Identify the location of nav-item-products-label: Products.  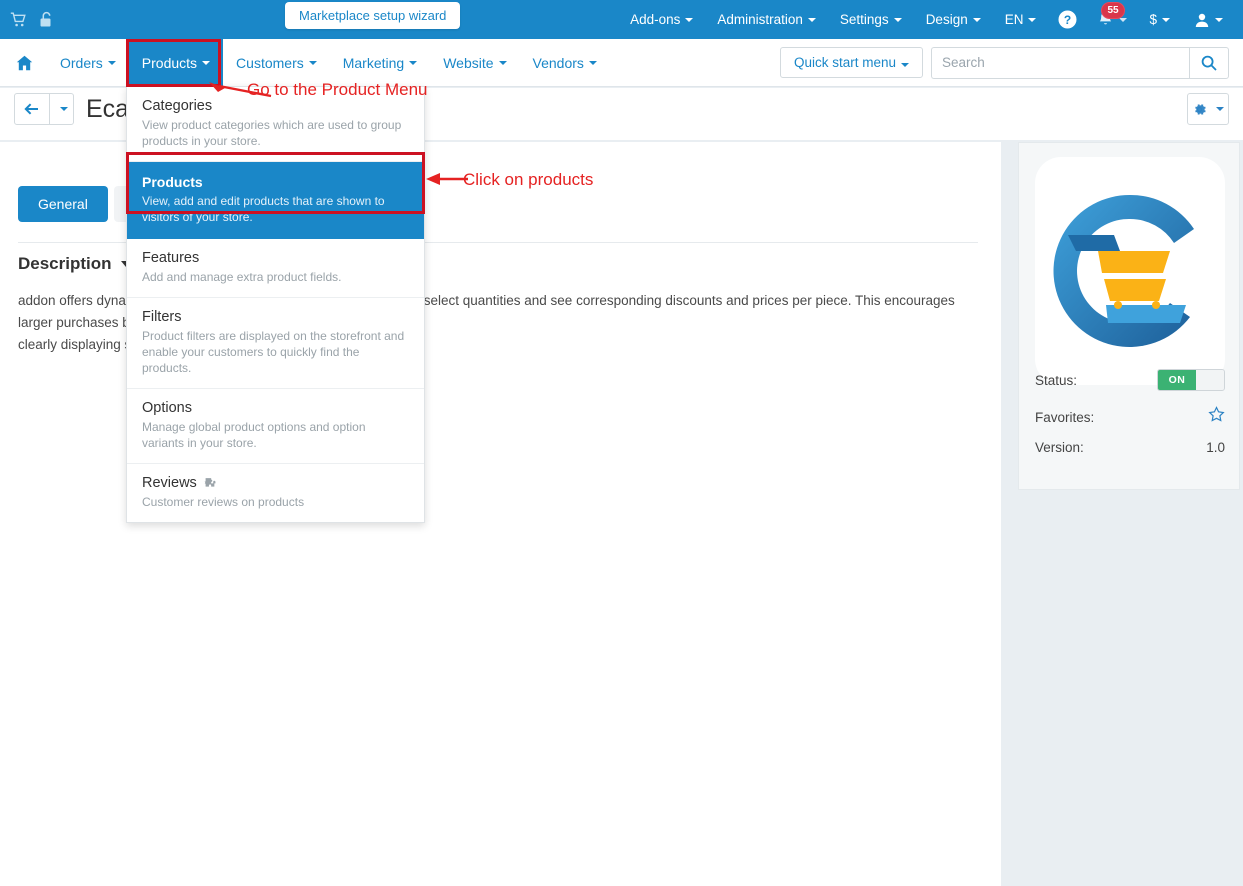
(169, 62).